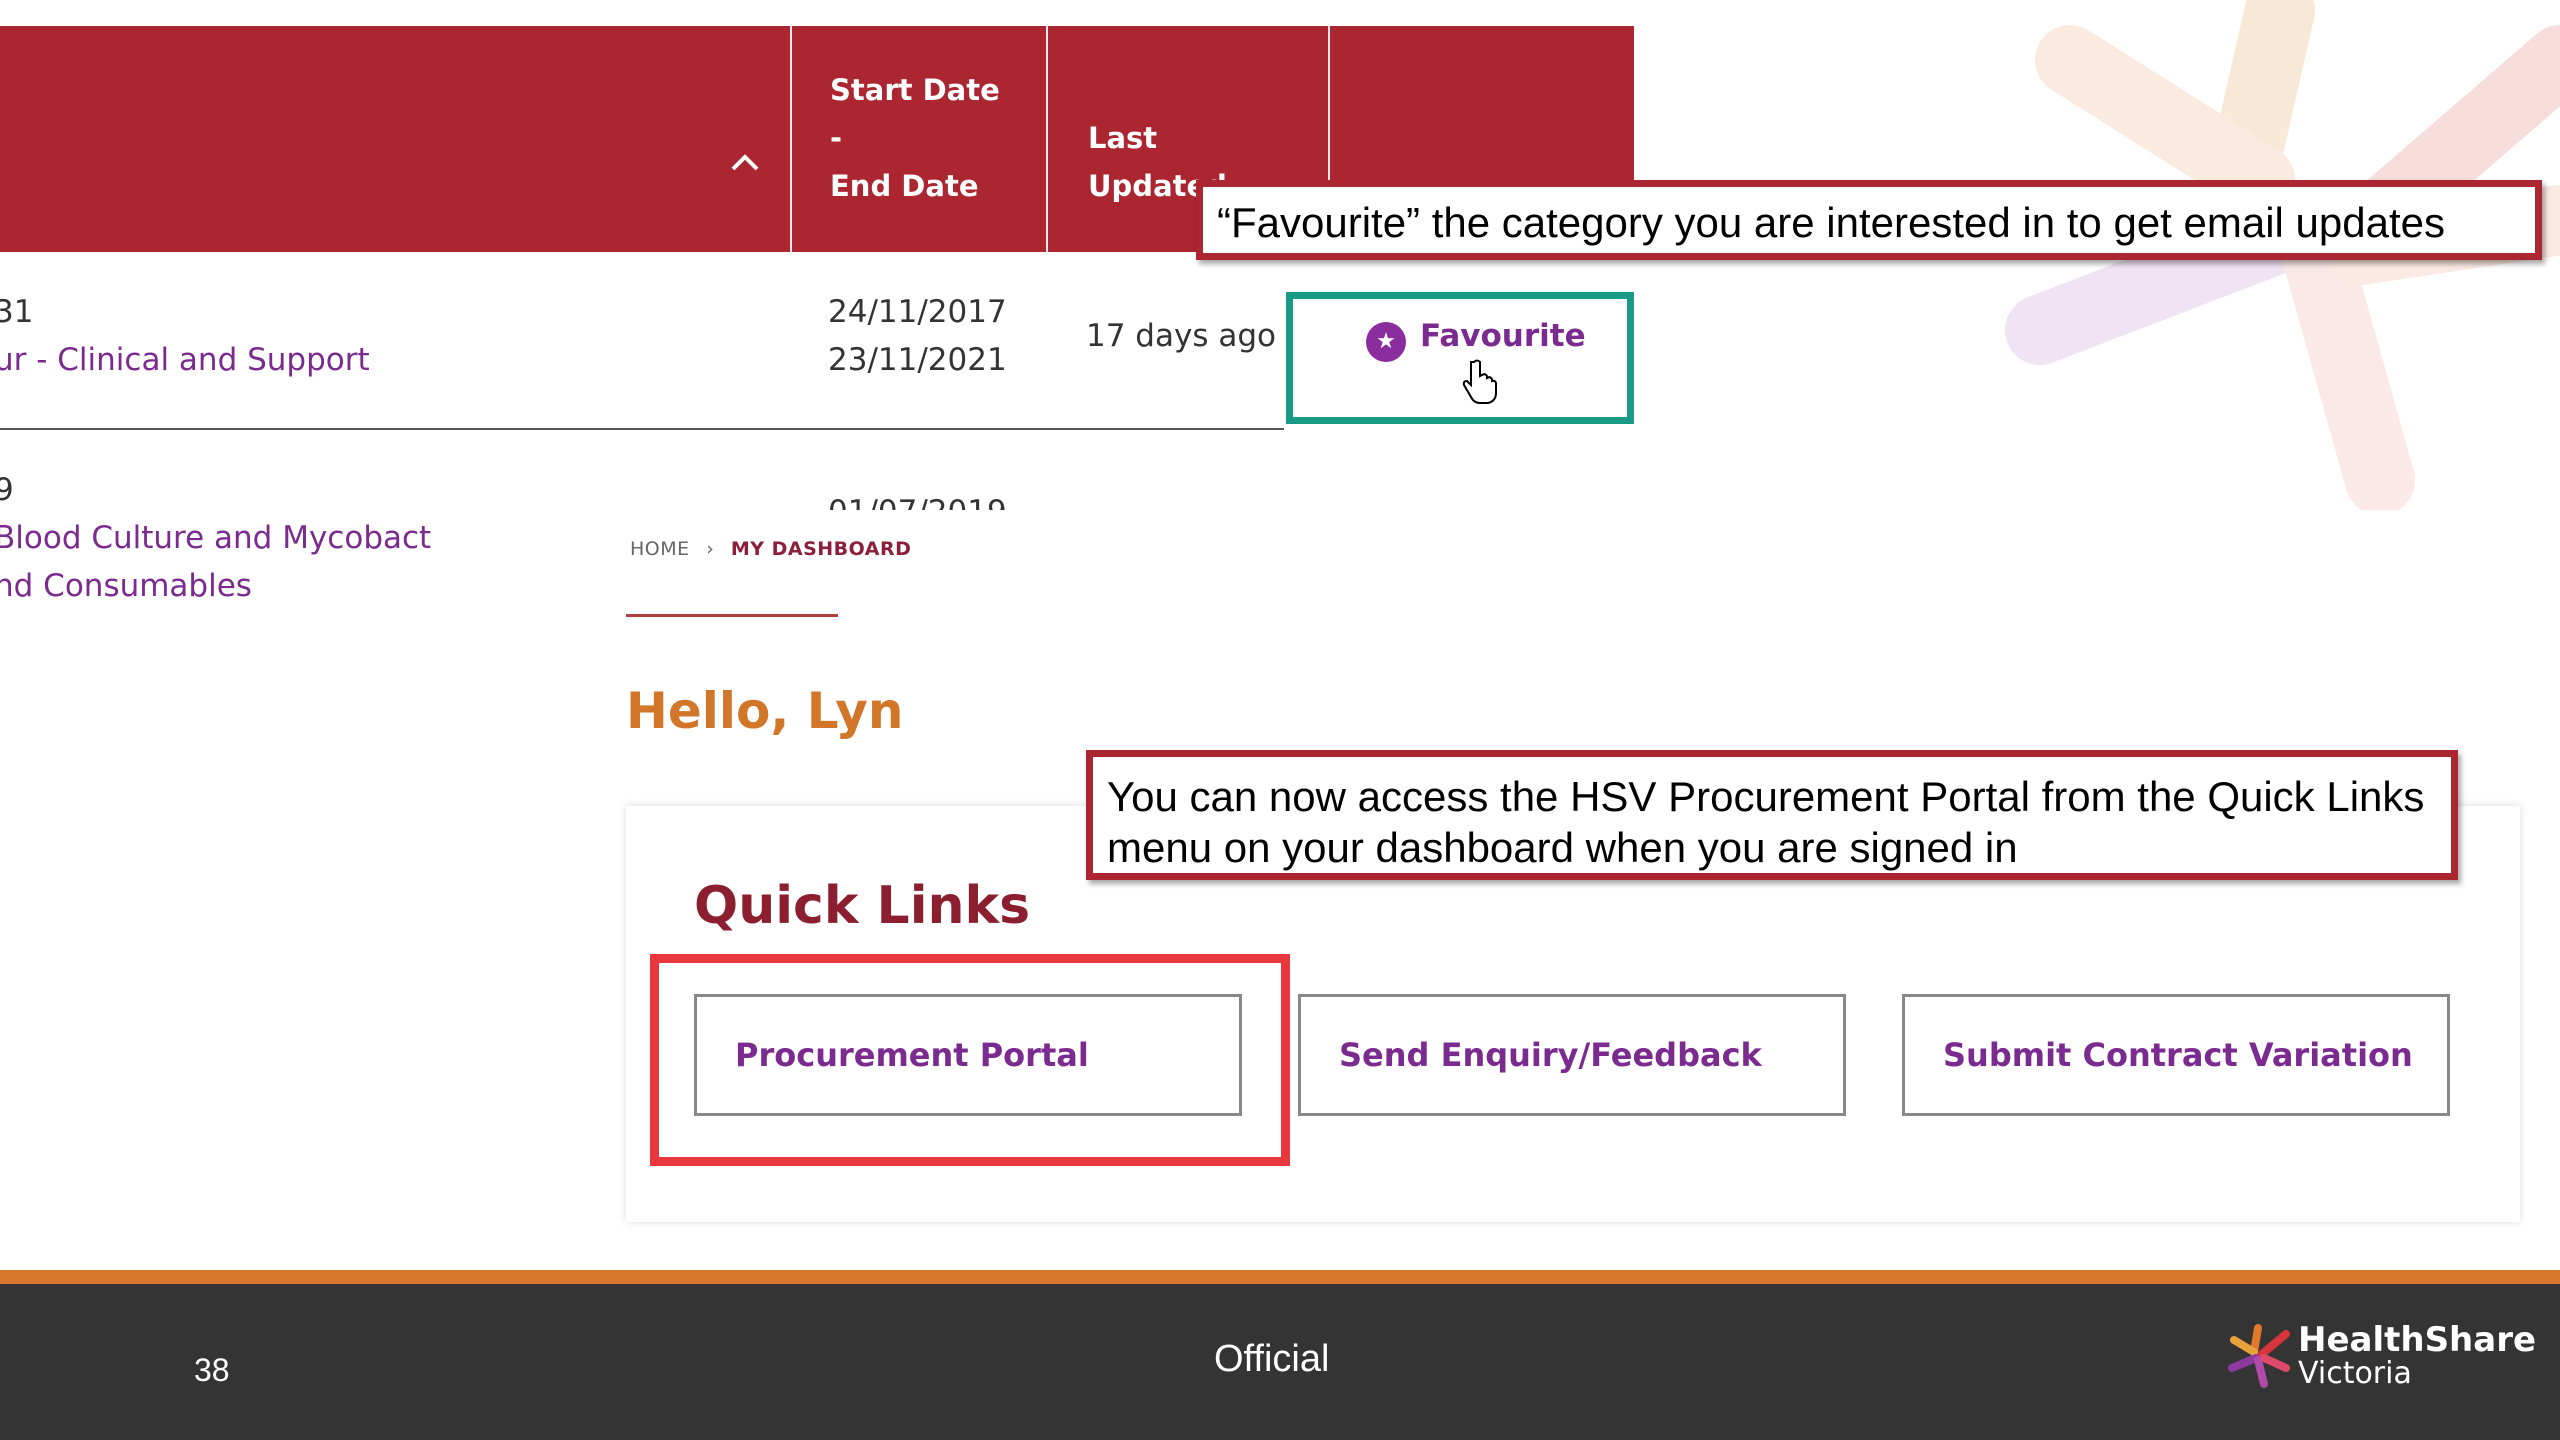  I want to click on row-divider, so click(642, 429).